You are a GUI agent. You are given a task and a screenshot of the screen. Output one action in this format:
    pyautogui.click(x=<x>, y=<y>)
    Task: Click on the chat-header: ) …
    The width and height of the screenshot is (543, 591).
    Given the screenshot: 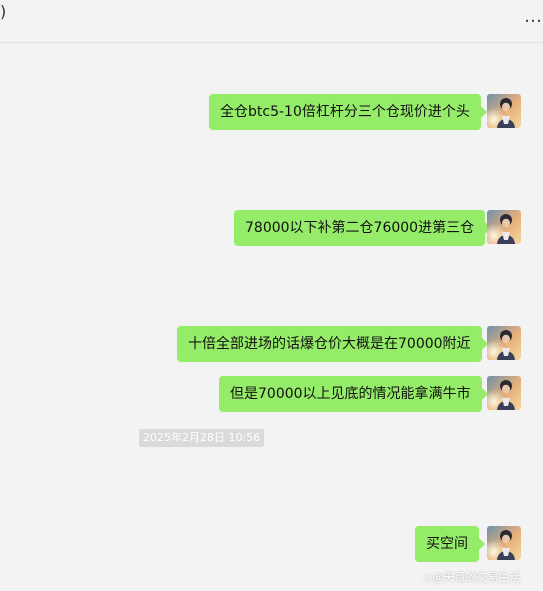 What is the action you would take?
    pyautogui.click(x=271, y=21)
    